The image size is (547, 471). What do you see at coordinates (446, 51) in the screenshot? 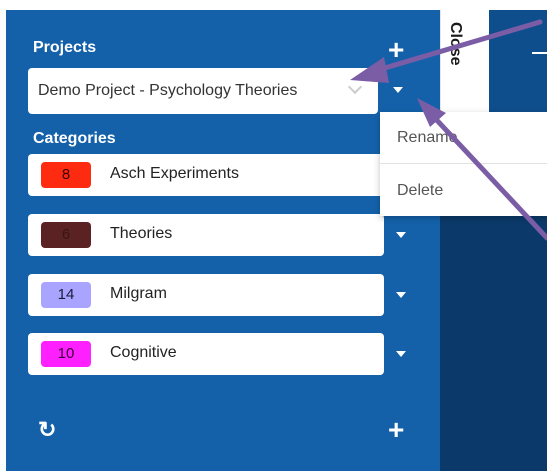
I see `annotation-arrow-upper` at bounding box center [446, 51].